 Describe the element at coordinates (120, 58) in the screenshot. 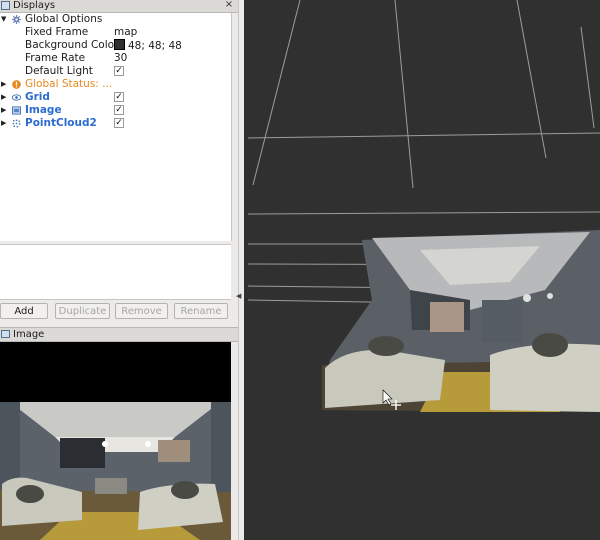

I see `frame-rate-value: 30` at that location.